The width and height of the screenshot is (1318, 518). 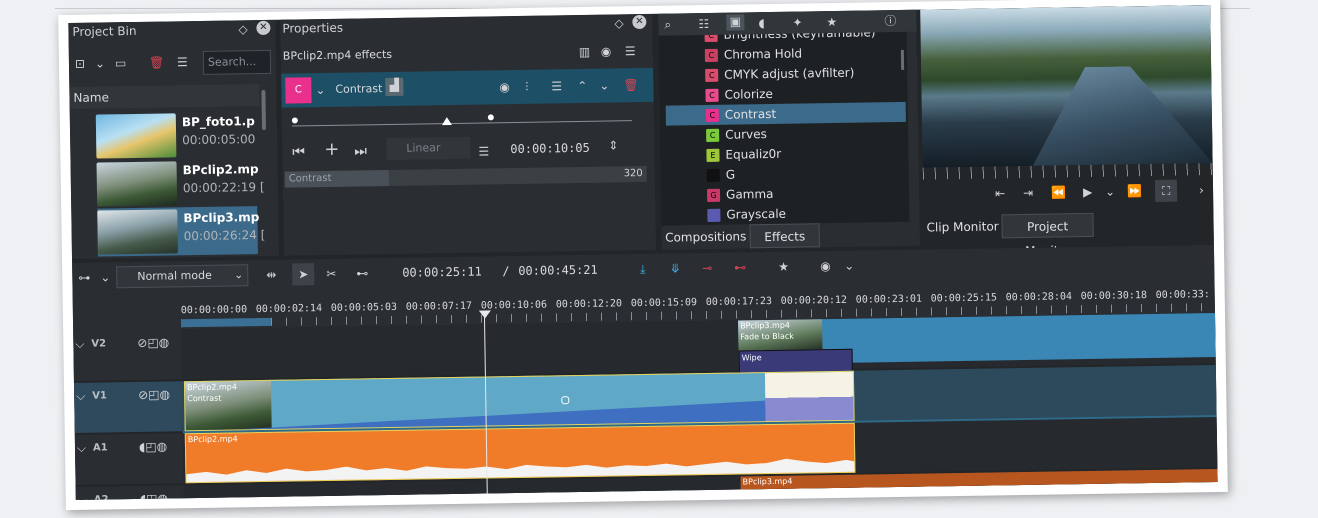 What do you see at coordinates (705, 237) in the screenshot?
I see `tab-compositions: Compositions` at bounding box center [705, 237].